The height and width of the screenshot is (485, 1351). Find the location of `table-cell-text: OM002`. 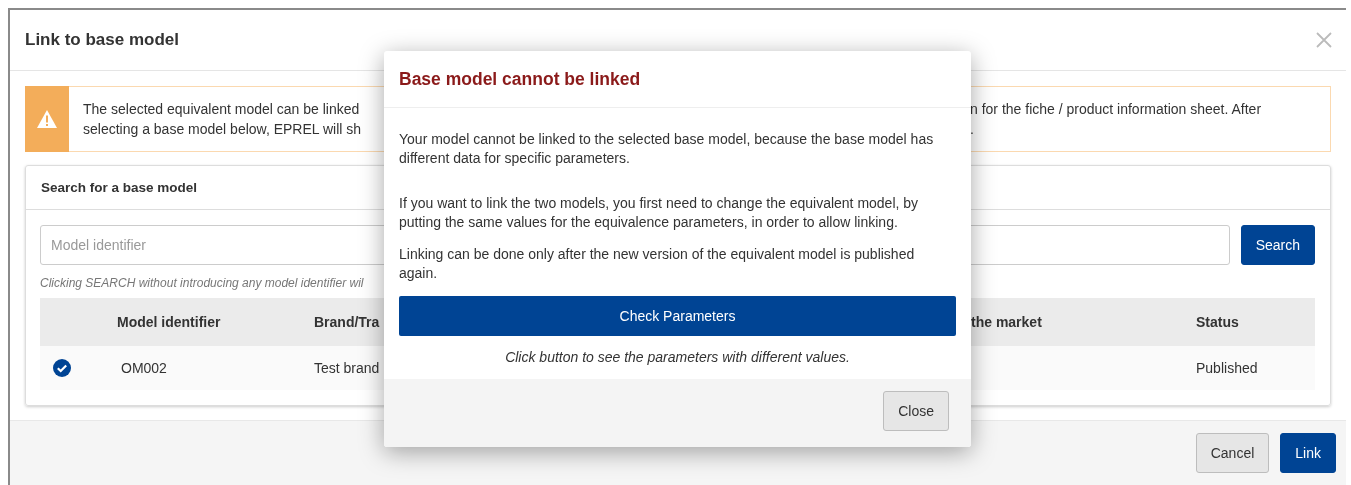

table-cell-text: OM002 is located at coordinates (144, 368).